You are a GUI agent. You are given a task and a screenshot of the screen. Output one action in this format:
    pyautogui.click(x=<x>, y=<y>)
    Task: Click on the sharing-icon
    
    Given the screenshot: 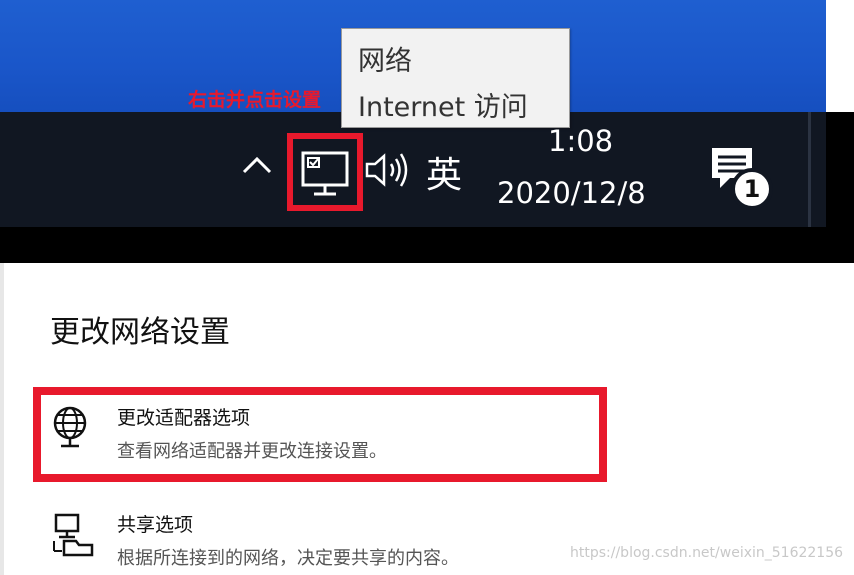 What is the action you would take?
    pyautogui.click(x=73, y=535)
    